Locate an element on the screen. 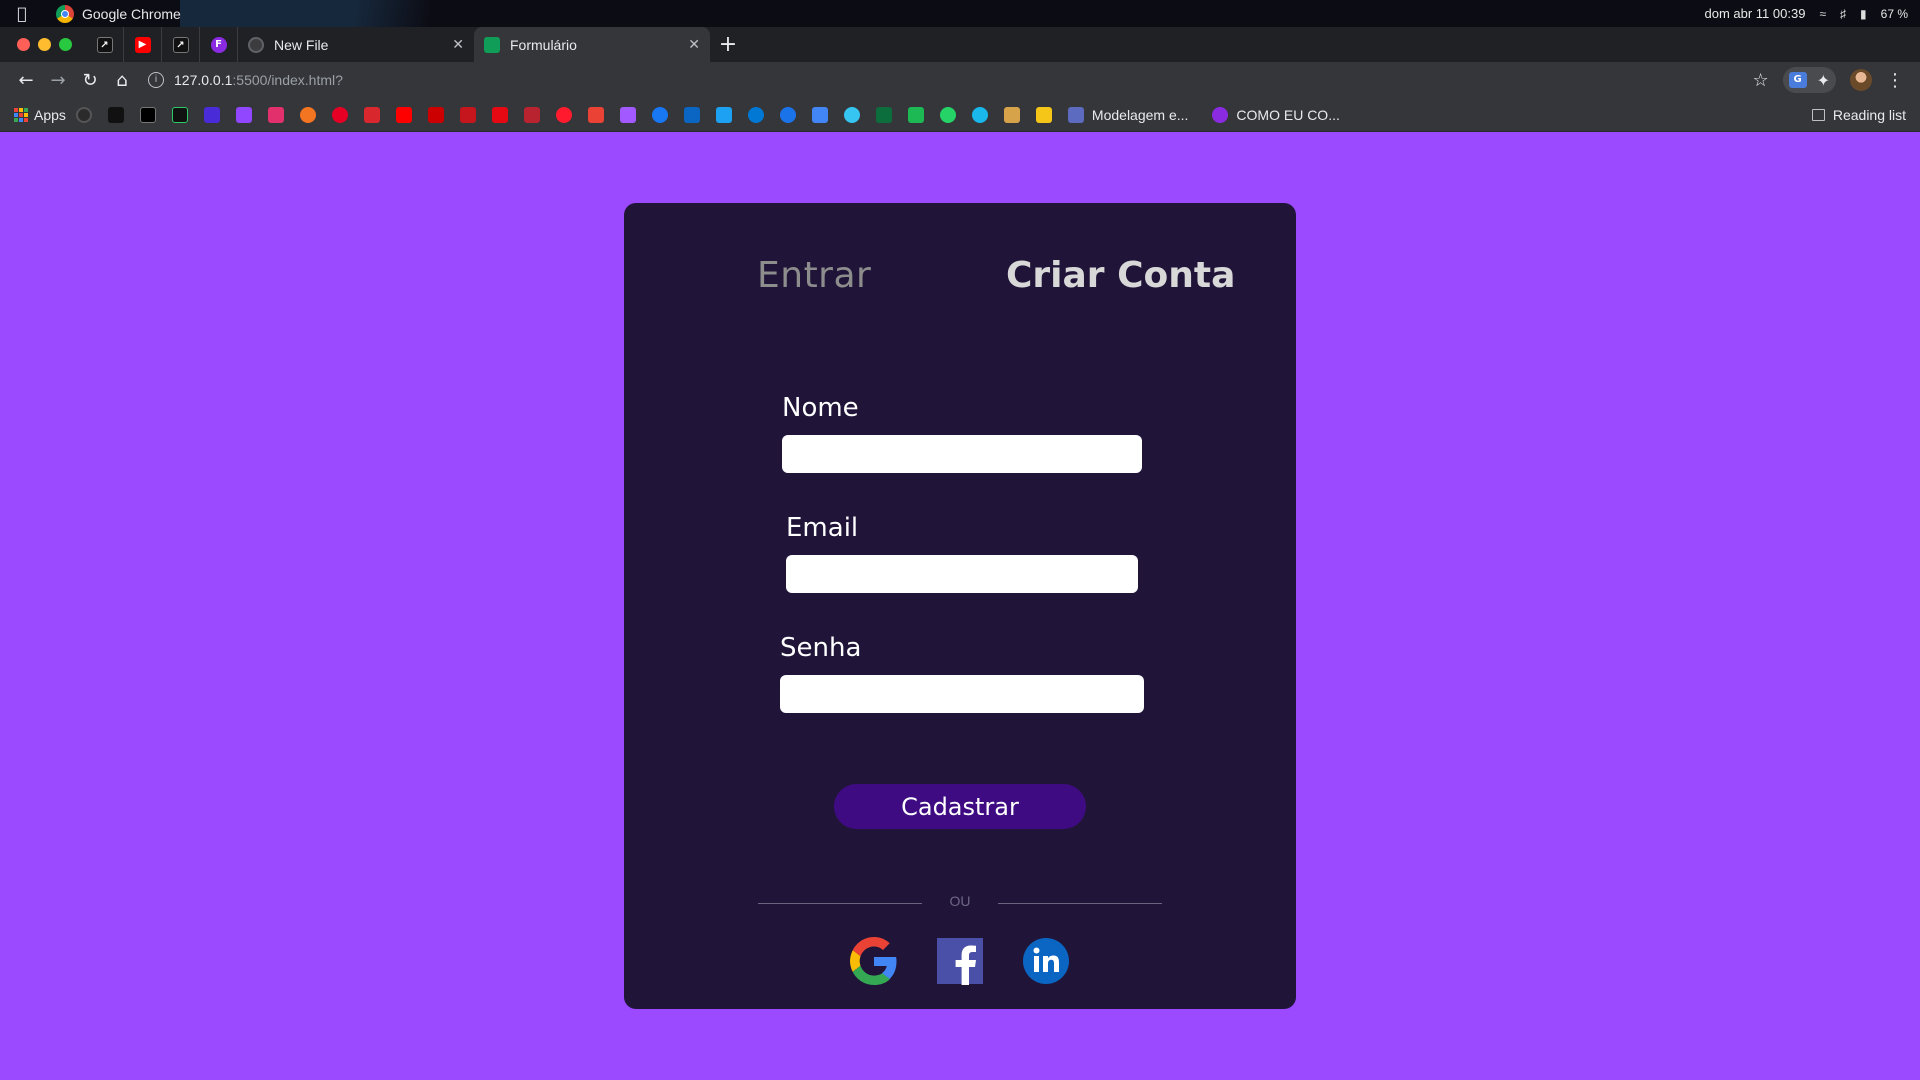 The height and width of the screenshot is (1080, 1920). opera-bookmark-icon is located at coordinates (563, 114).